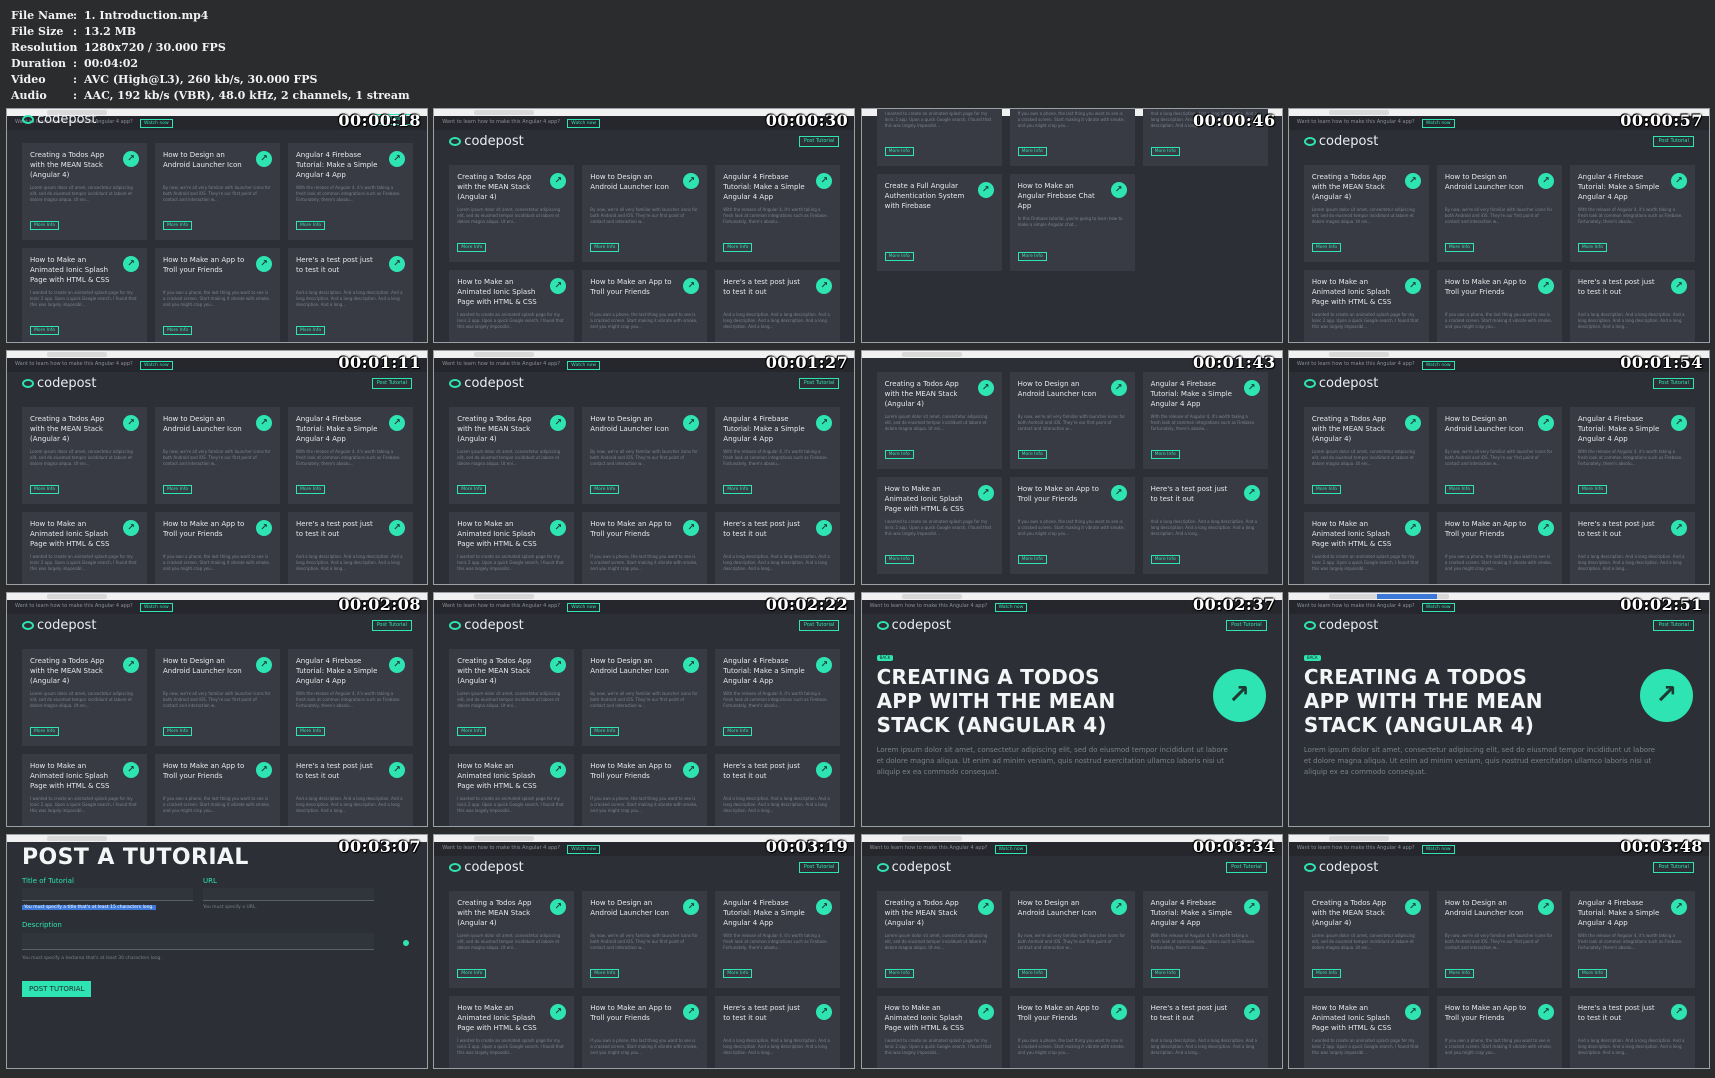 The height and width of the screenshot is (1078, 1715). What do you see at coordinates (288, 894) in the screenshot?
I see `url-input` at bounding box center [288, 894].